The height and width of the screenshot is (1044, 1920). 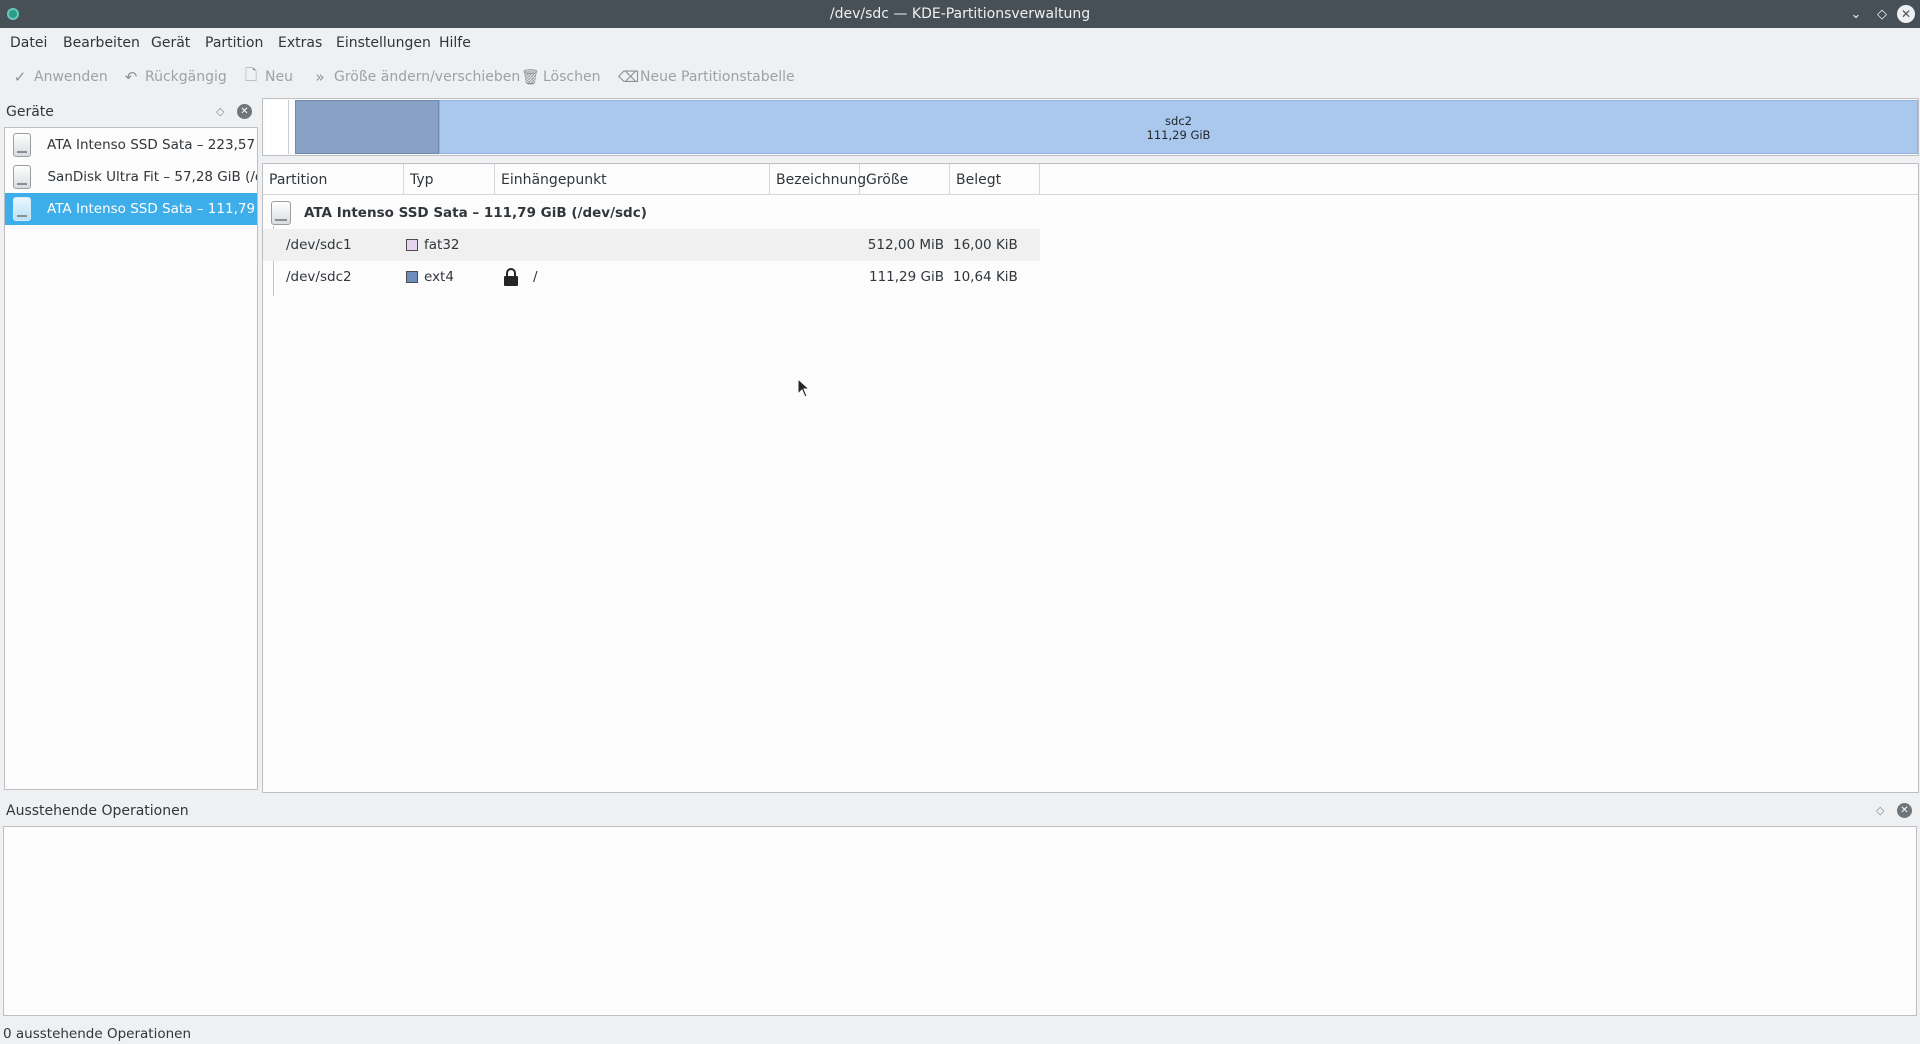 I want to click on apply-button: ✓ Anwenden, so click(x=60, y=77).